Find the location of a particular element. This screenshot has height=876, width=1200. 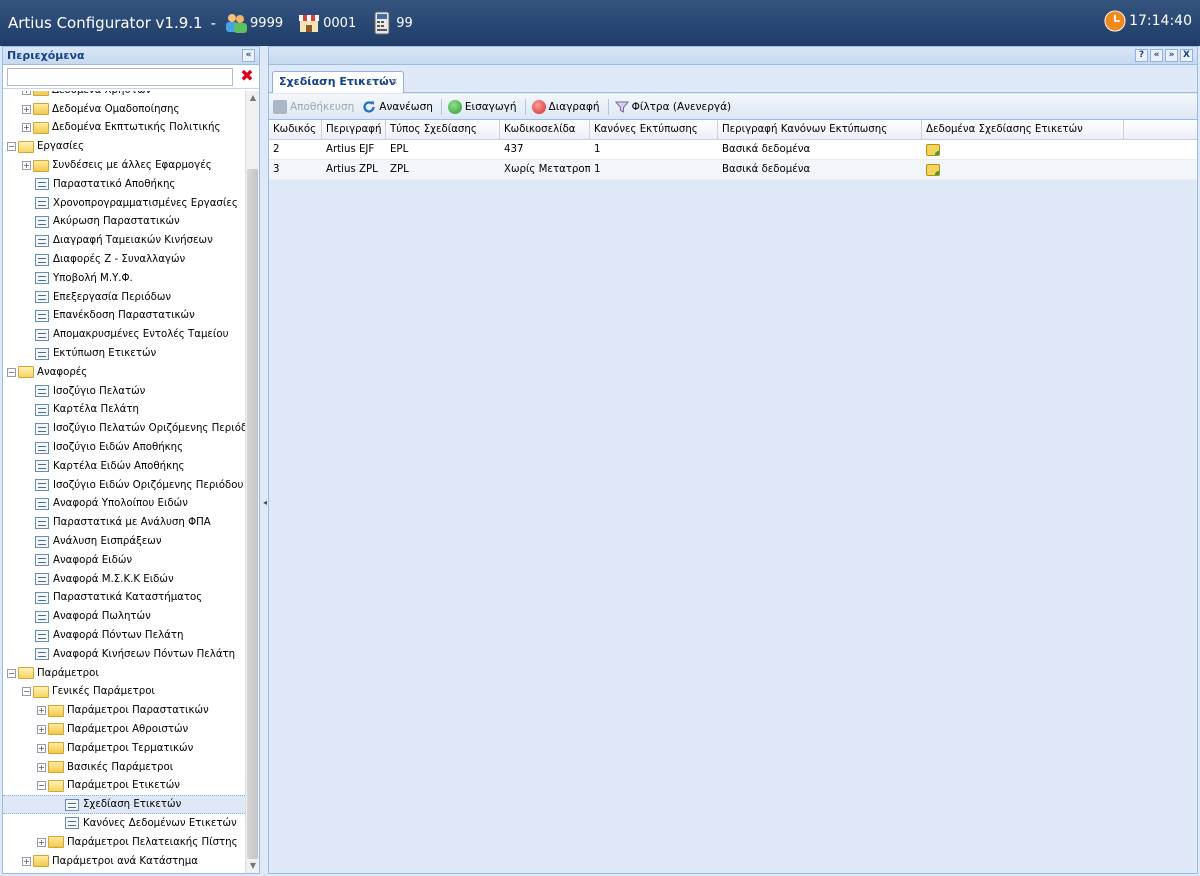

close-all-tabs-button: X is located at coordinates (1186, 55).